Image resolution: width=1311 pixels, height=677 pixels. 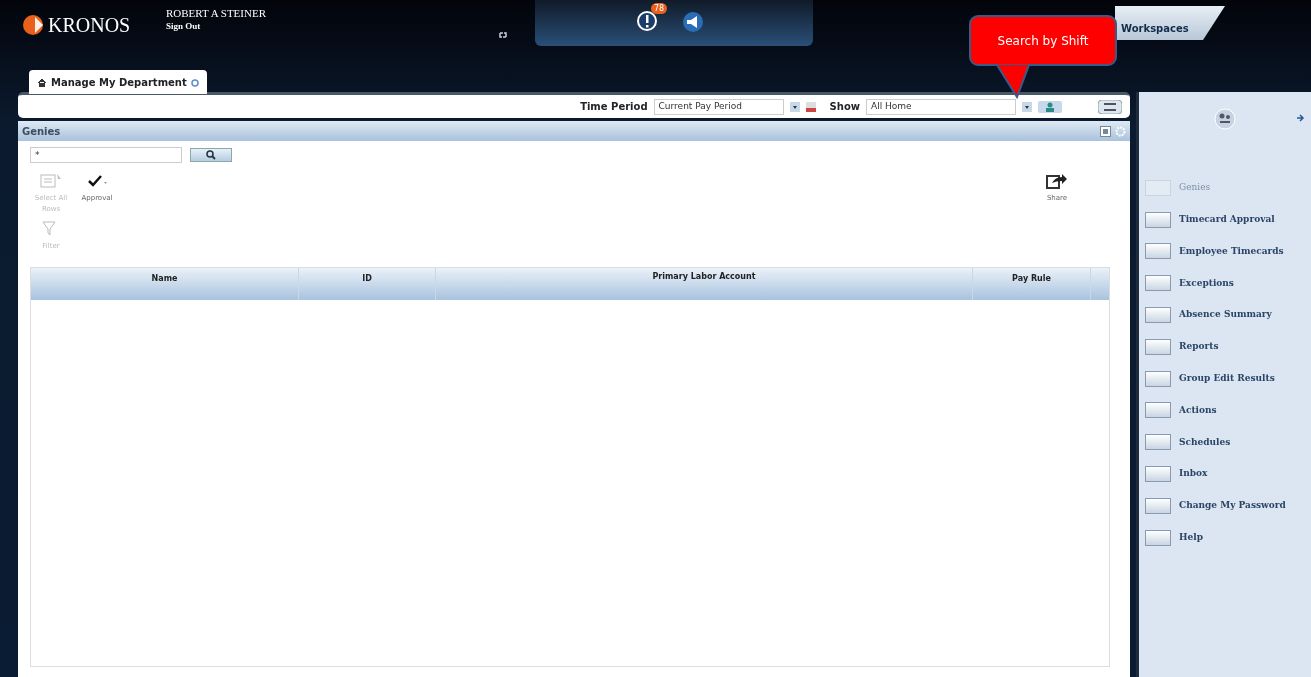 What do you see at coordinates (810, 106) in the screenshot?
I see `calendar-icon` at bounding box center [810, 106].